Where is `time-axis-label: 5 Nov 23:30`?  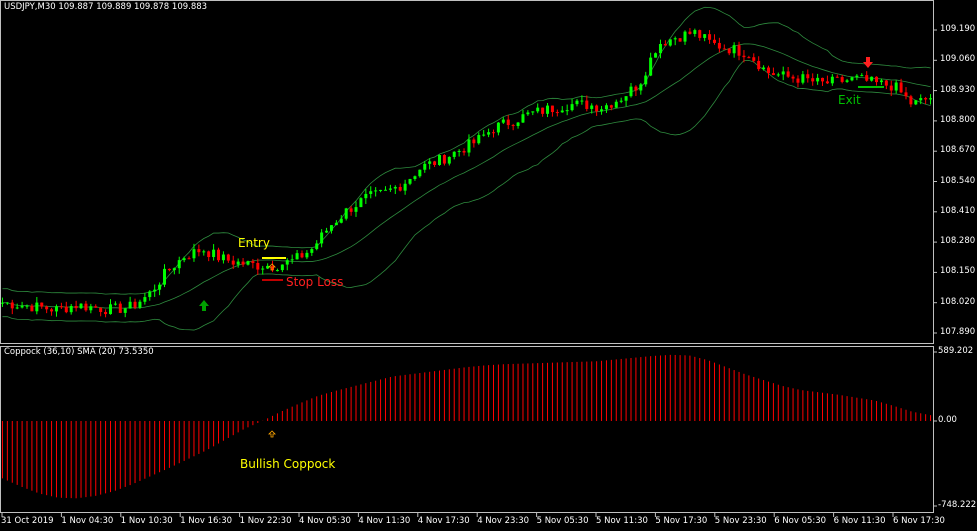 time-axis-label: 5 Nov 23:30 is located at coordinates (740, 521).